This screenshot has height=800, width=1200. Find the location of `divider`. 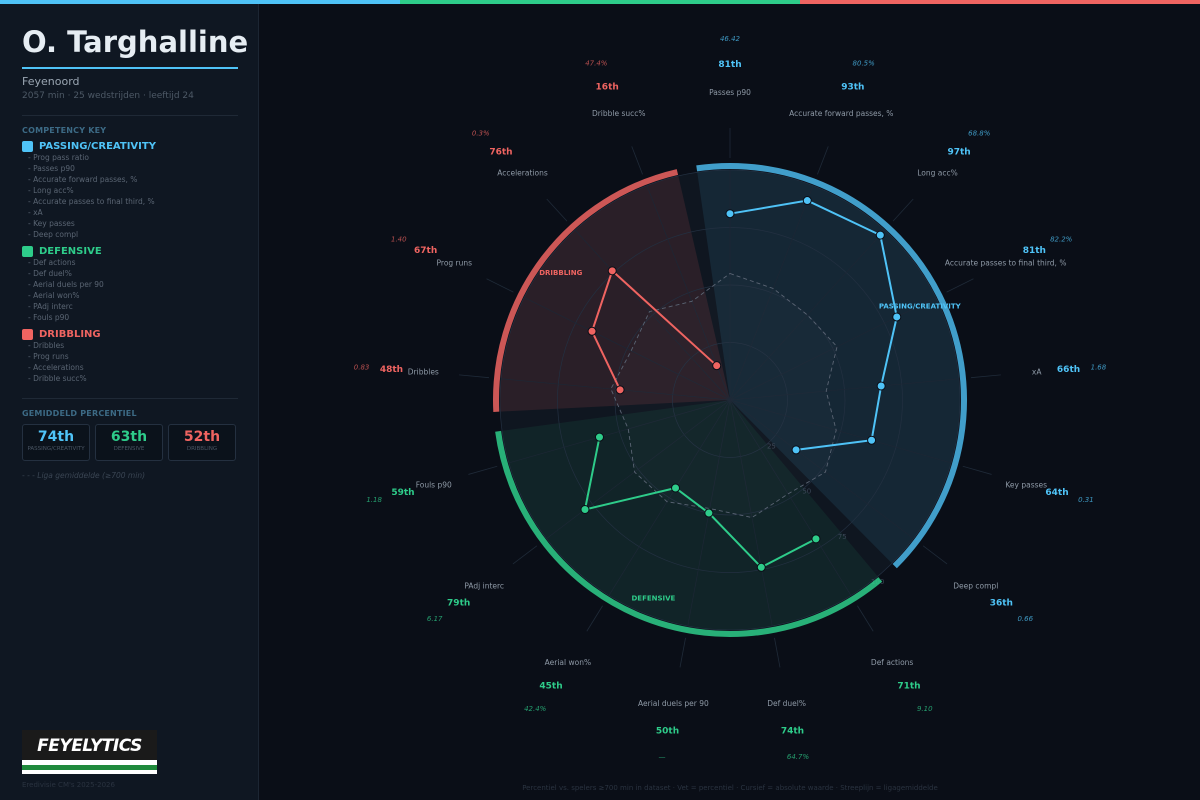

divider is located at coordinates (130, 115).